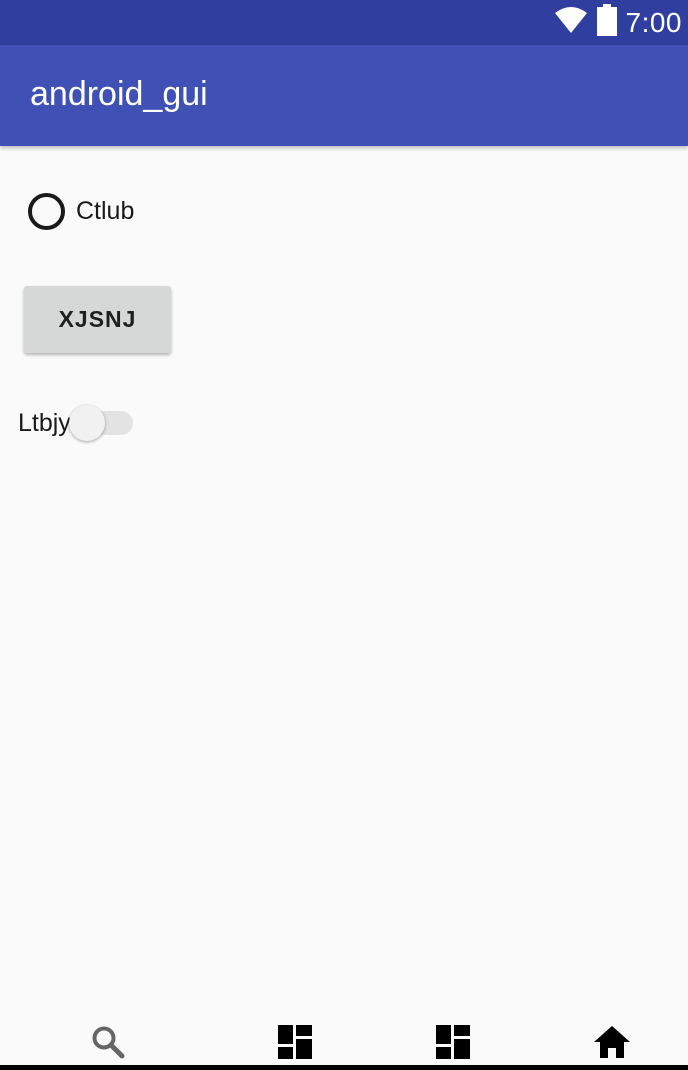 Image resolution: width=688 pixels, height=1070 pixels. Describe the element at coordinates (46, 211) in the screenshot. I see `radio-circle` at that location.